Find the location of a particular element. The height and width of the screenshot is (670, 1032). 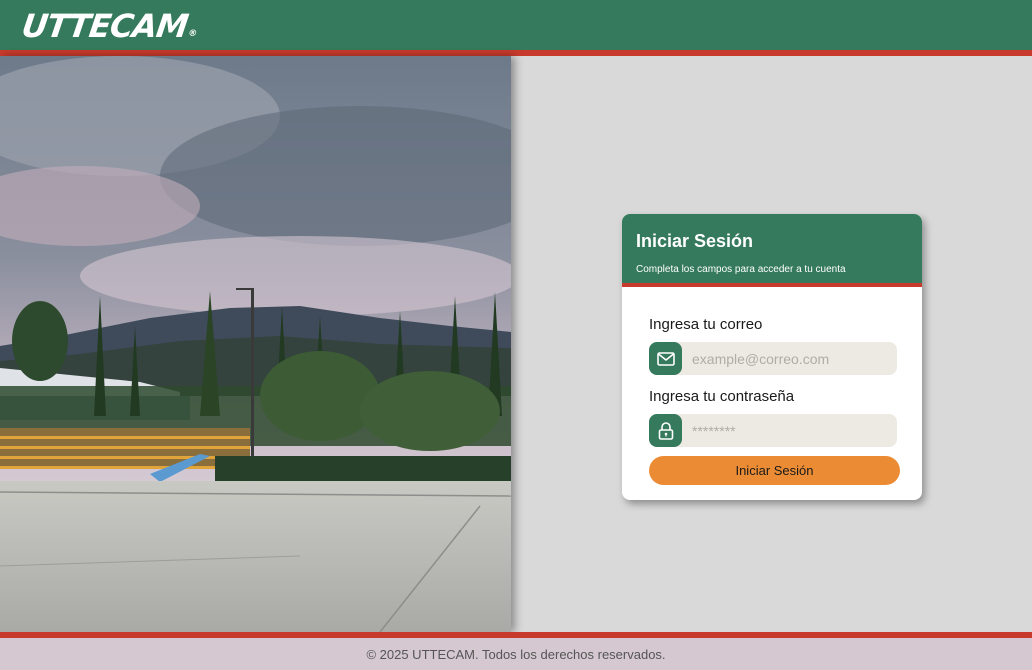

email-input is located at coordinates (789, 358).